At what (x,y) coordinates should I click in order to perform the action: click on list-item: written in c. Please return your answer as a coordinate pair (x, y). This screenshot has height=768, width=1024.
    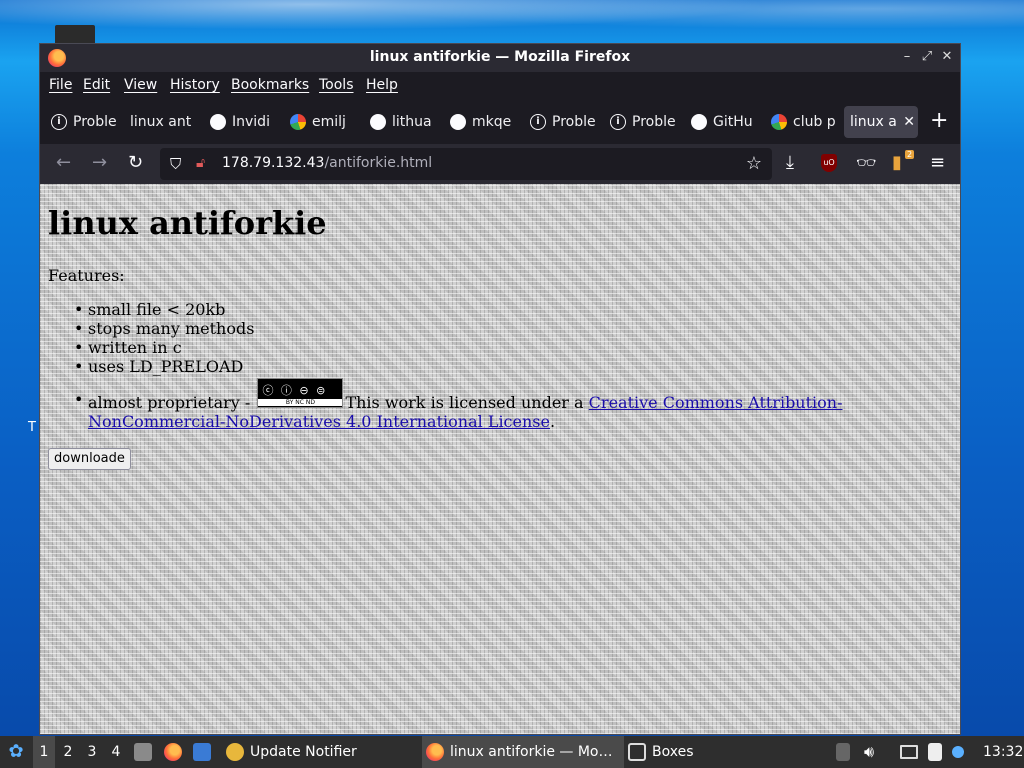
    Looking at the image, I should click on (164, 347).